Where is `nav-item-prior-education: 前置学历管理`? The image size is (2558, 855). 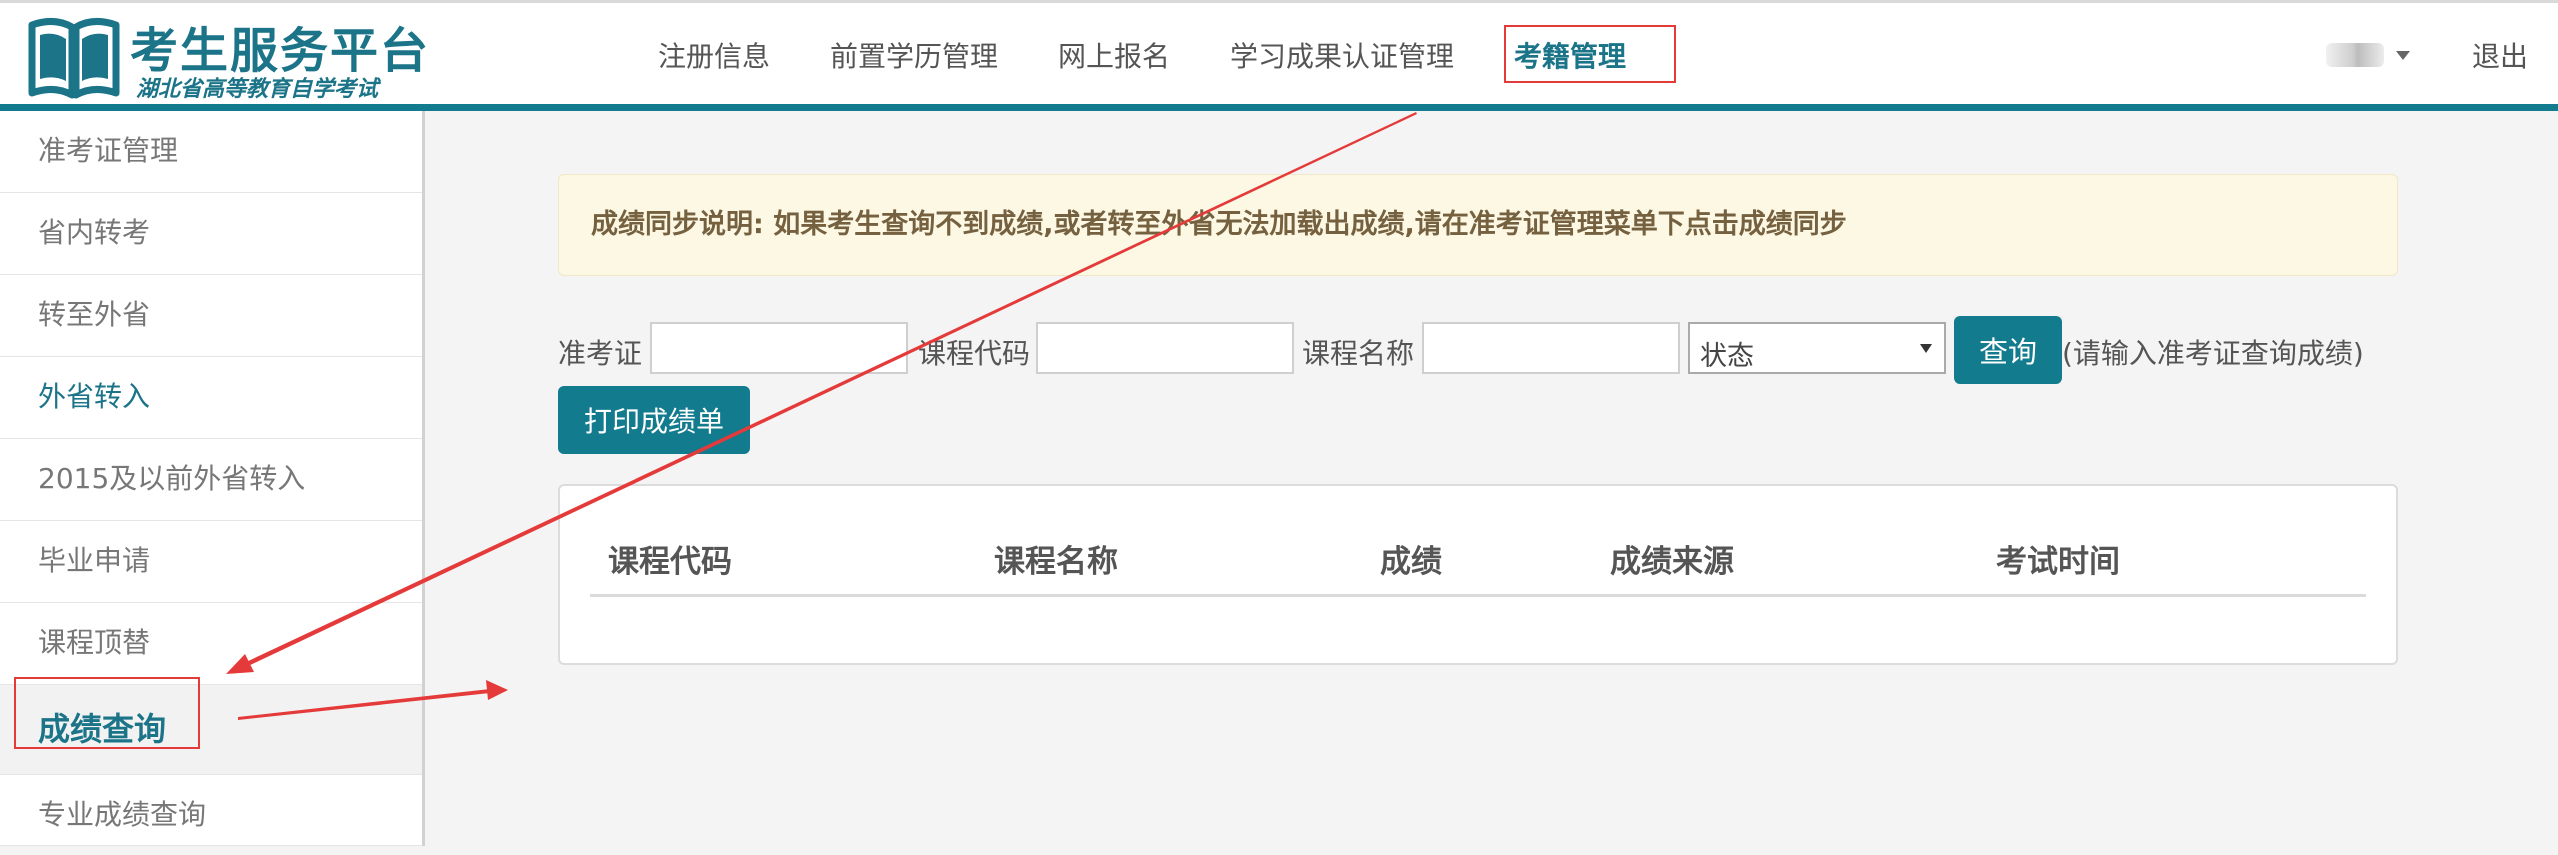 nav-item-prior-education: 前置学历管理 is located at coordinates (914, 55).